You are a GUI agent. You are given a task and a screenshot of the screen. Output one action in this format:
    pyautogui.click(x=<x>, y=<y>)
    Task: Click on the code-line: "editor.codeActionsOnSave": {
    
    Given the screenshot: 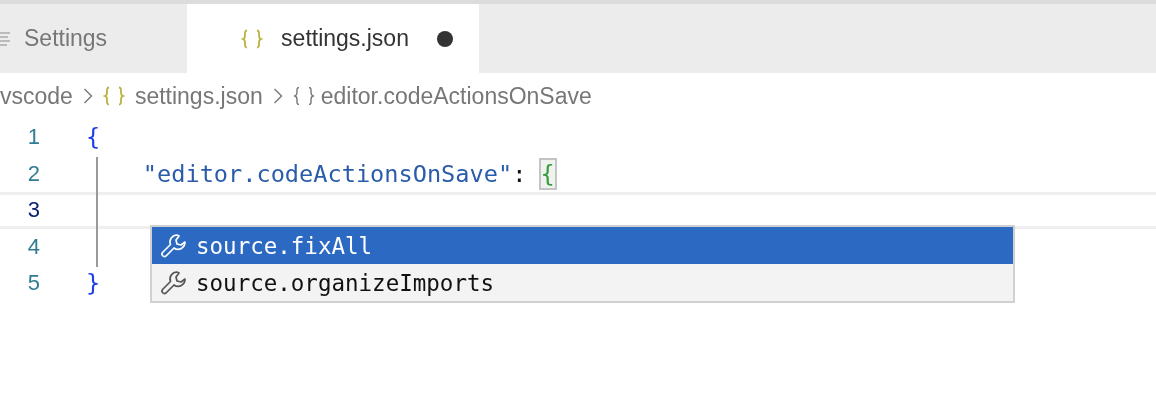 What is the action you would take?
    pyautogui.click(x=348, y=173)
    